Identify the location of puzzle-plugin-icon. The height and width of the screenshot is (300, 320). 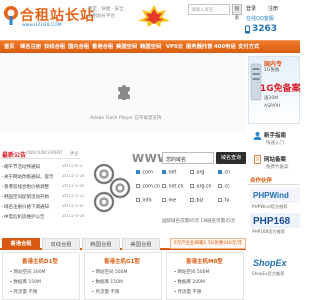
(124, 92).